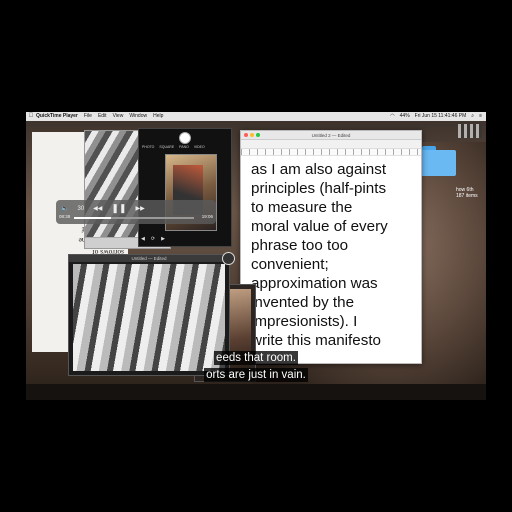 The width and height of the screenshot is (512, 512). I want to click on time-remaining: 19:06, so click(207, 216).